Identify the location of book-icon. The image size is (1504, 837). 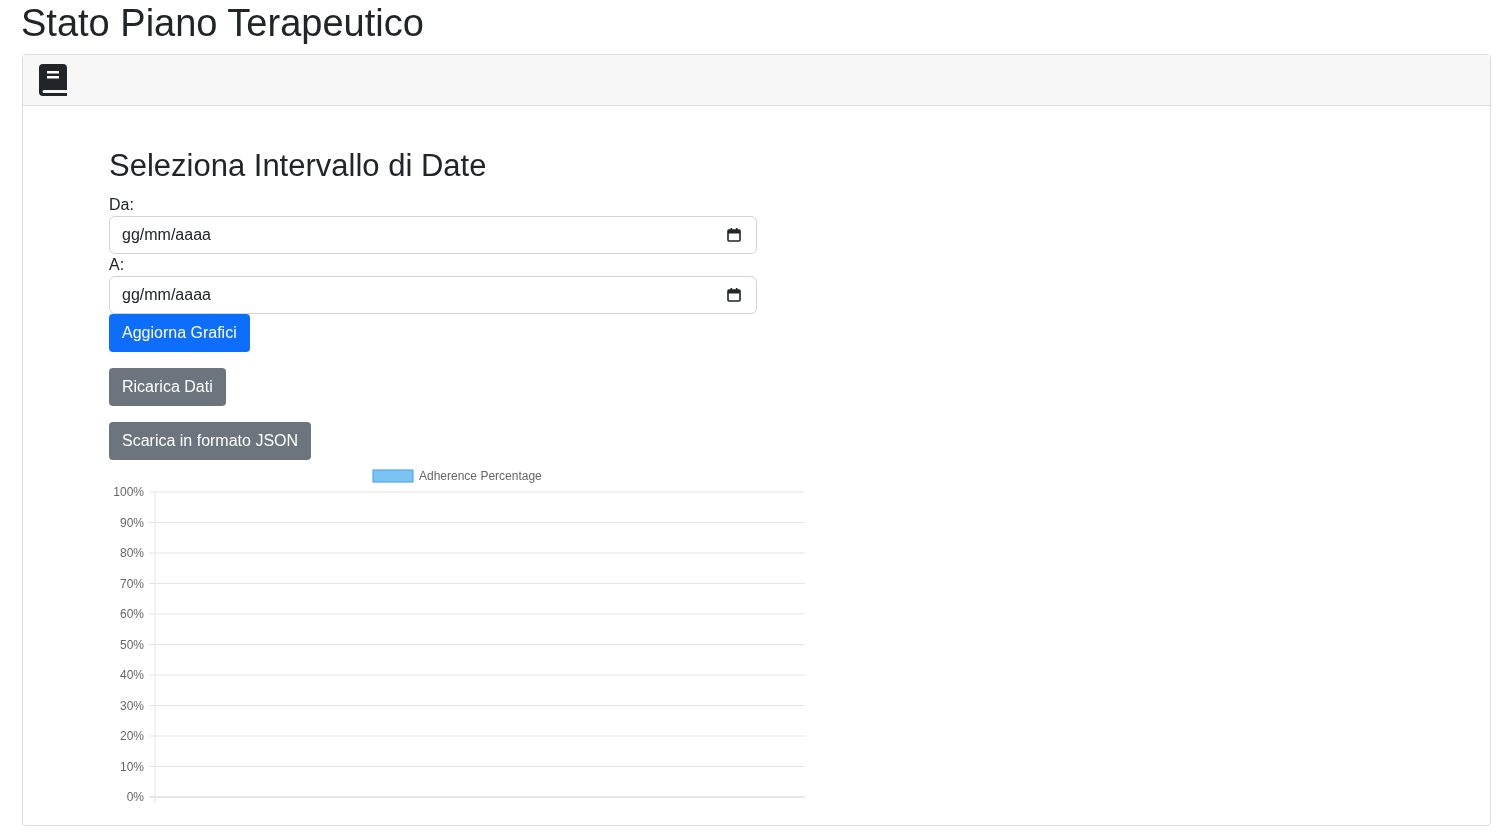
(53, 80).